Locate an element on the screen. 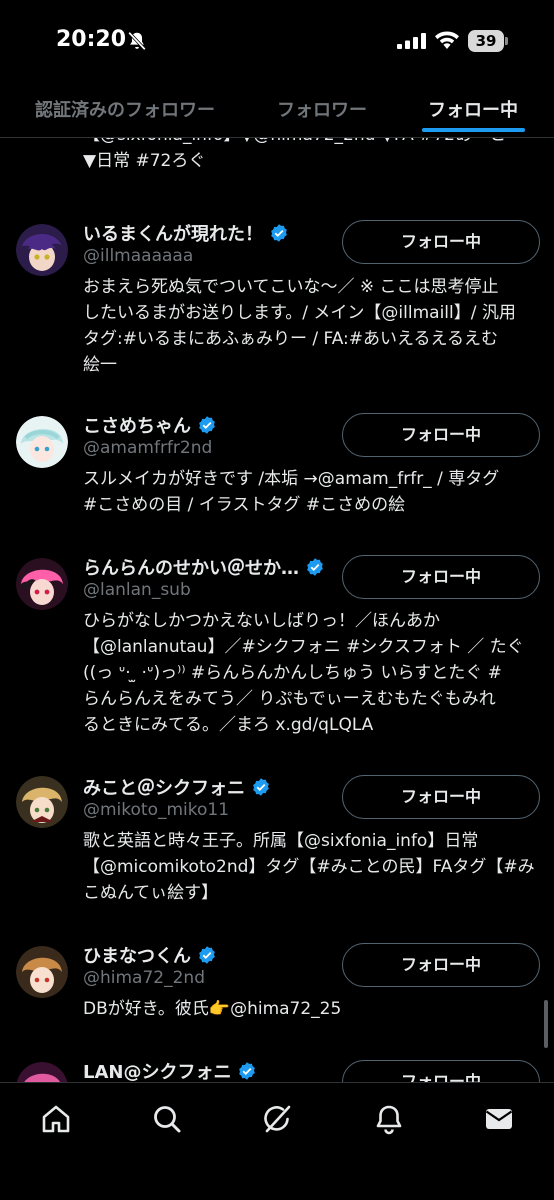  user-handle: @lanlan_sub is located at coordinates (137, 590).